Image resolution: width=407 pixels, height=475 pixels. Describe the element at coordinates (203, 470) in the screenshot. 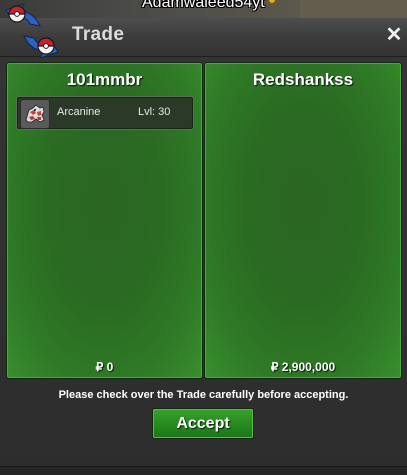

I see `window-bottom-edge` at that location.